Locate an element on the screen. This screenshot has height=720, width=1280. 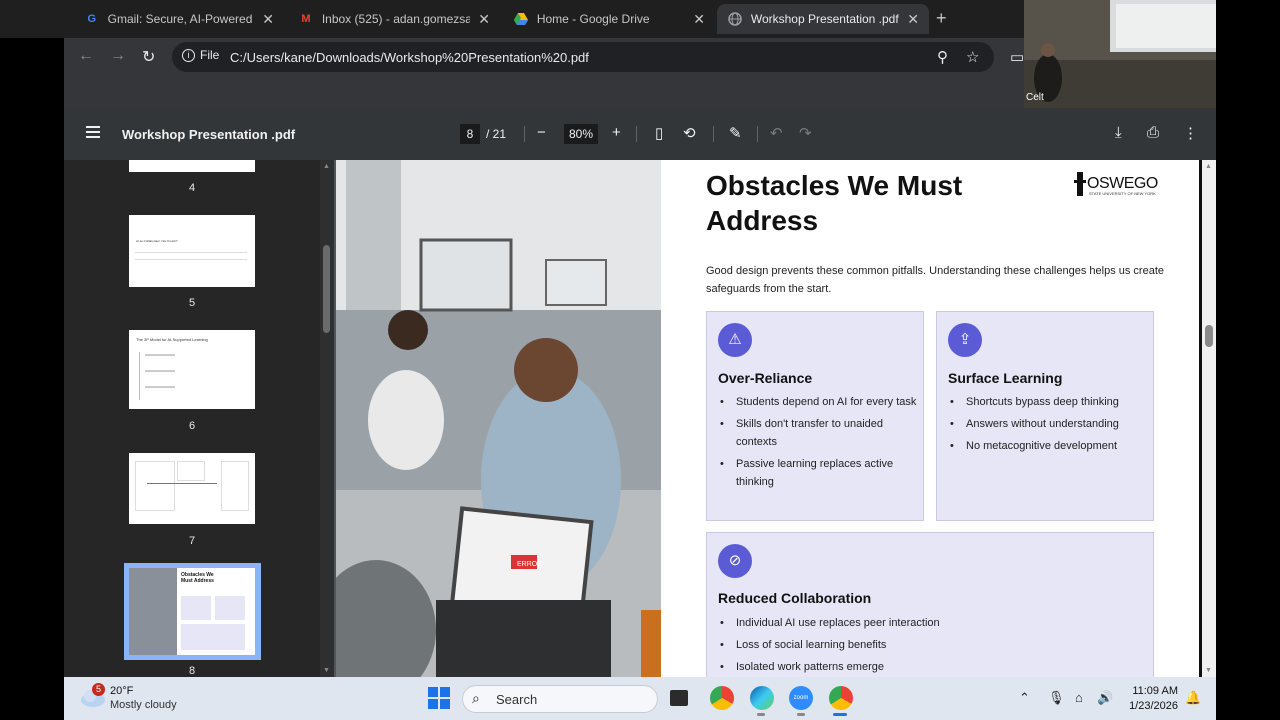
print-icon: ⎙ is located at coordinates (1153, 132).